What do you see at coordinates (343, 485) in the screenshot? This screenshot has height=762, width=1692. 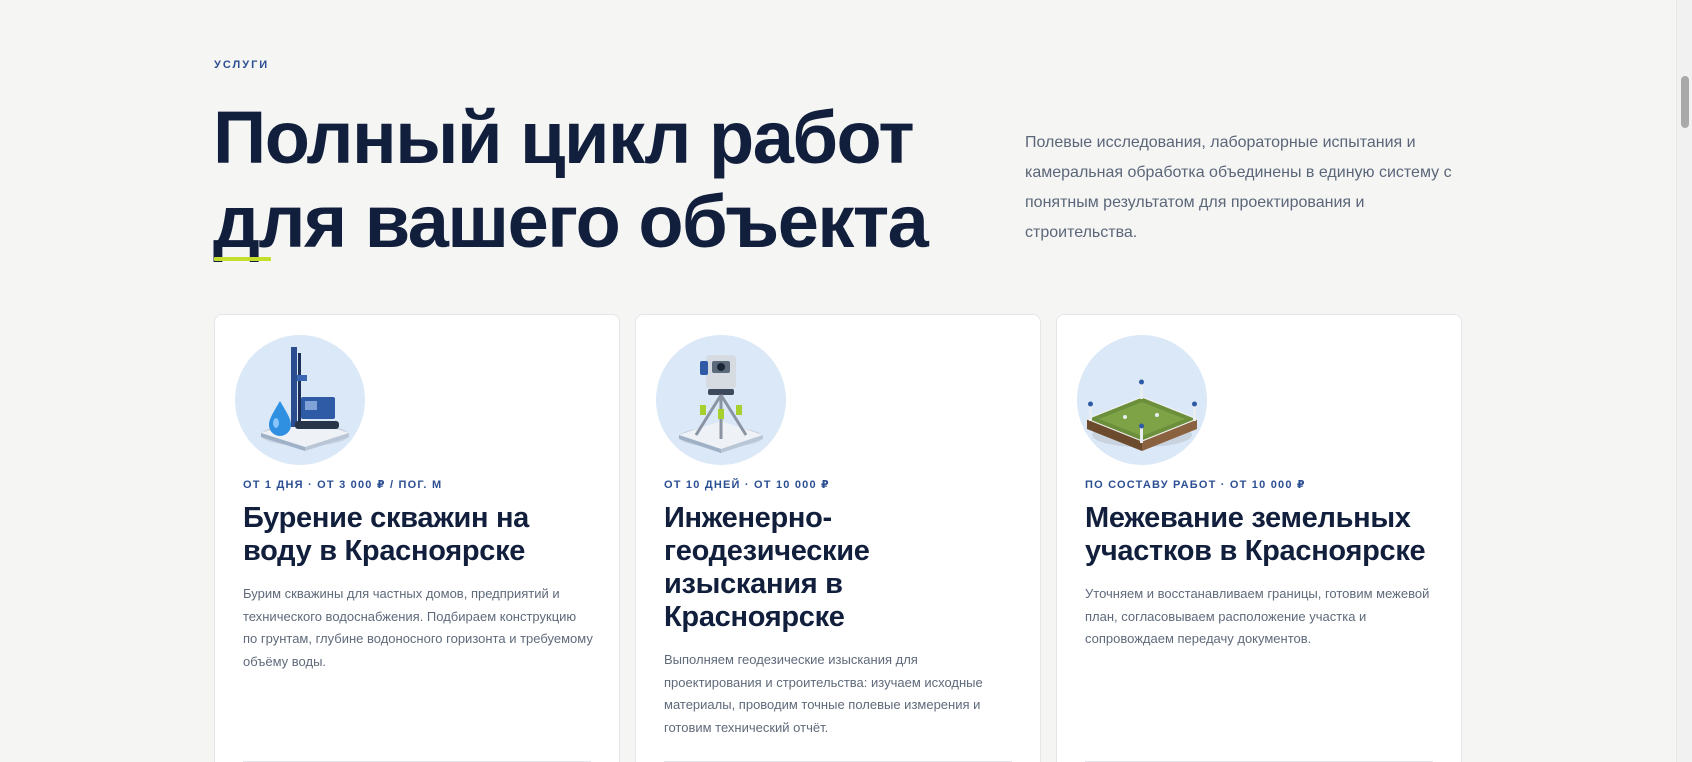 I see `service-meta: От 1 дня · от 3 000 ₽ / пог. м` at bounding box center [343, 485].